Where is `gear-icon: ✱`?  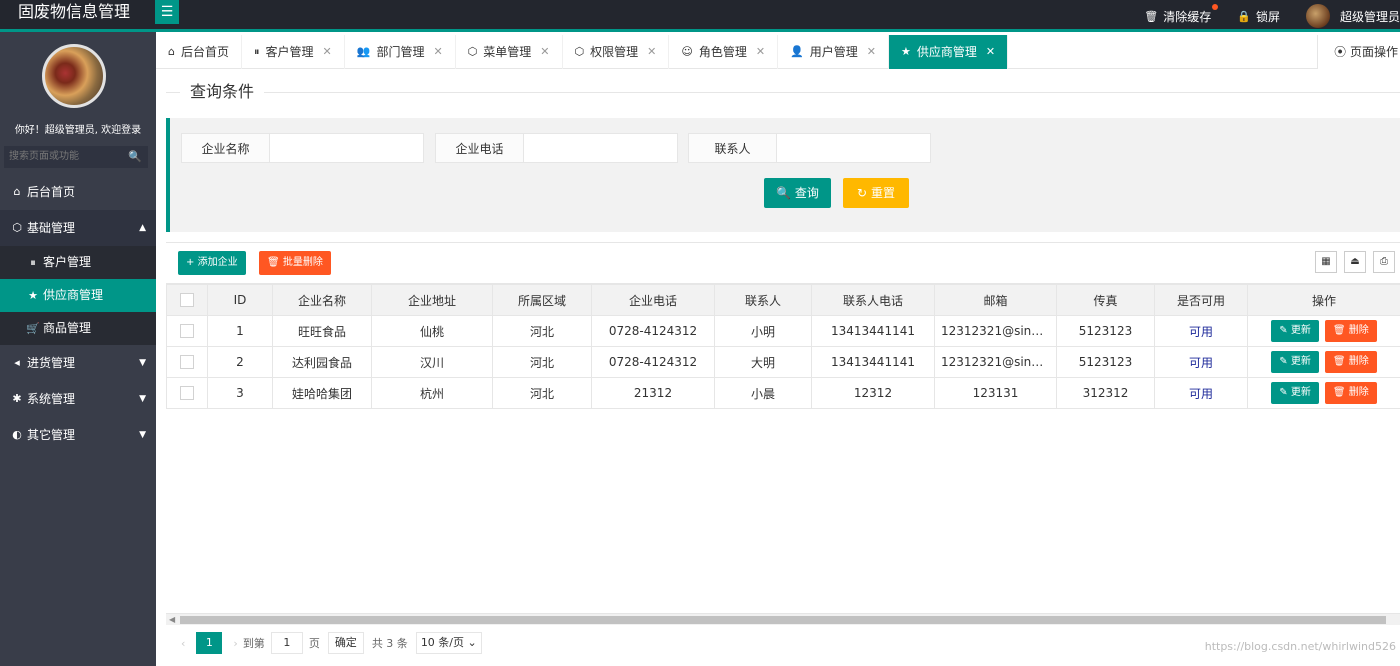 gear-icon: ✱ is located at coordinates (17, 398).